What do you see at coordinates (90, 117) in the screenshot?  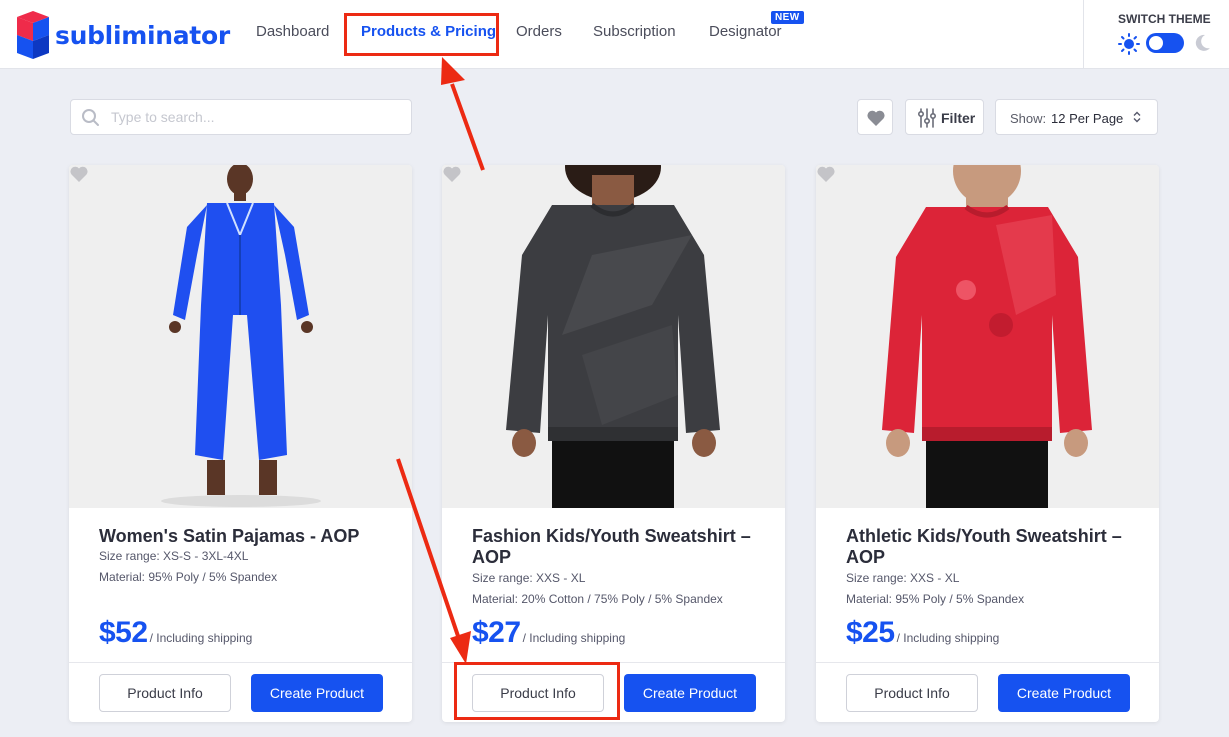 I see `search-icon` at bounding box center [90, 117].